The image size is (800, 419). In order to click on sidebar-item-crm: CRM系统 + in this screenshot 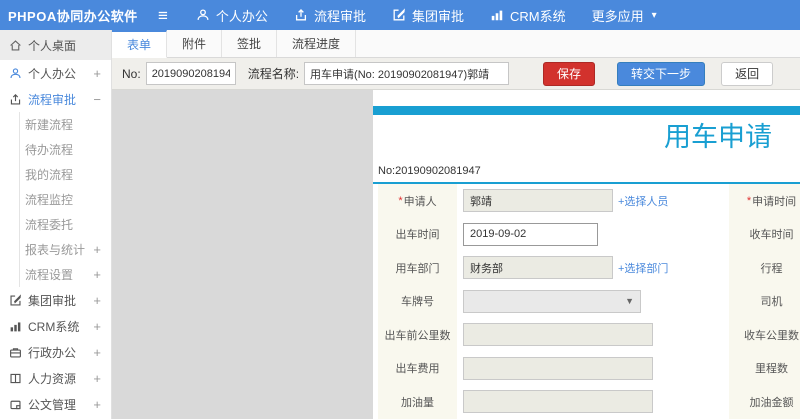, I will do `click(55, 326)`.